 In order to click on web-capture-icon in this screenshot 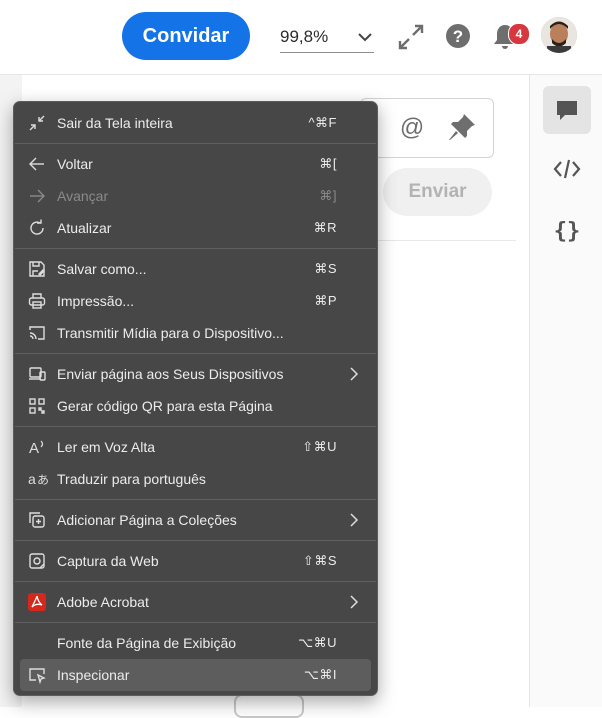, I will do `click(37, 561)`.